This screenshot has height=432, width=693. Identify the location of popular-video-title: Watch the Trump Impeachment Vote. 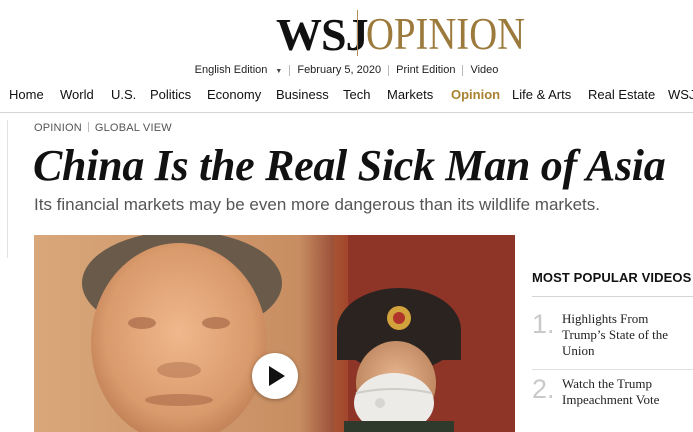
(627, 392).